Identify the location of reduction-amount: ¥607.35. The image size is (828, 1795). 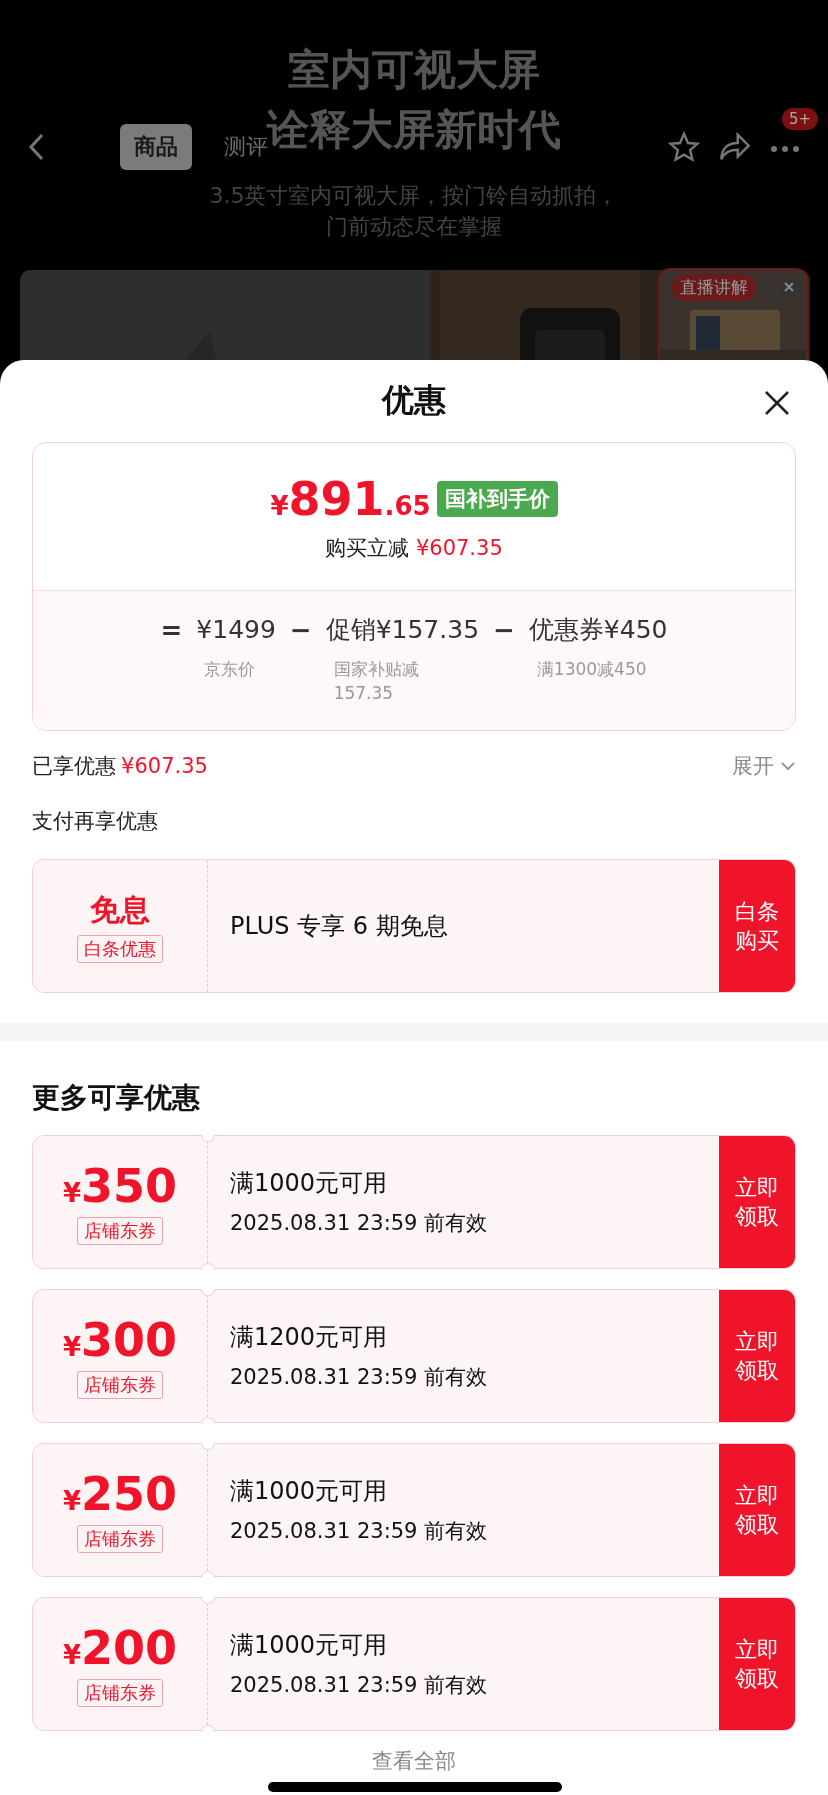
(459, 547).